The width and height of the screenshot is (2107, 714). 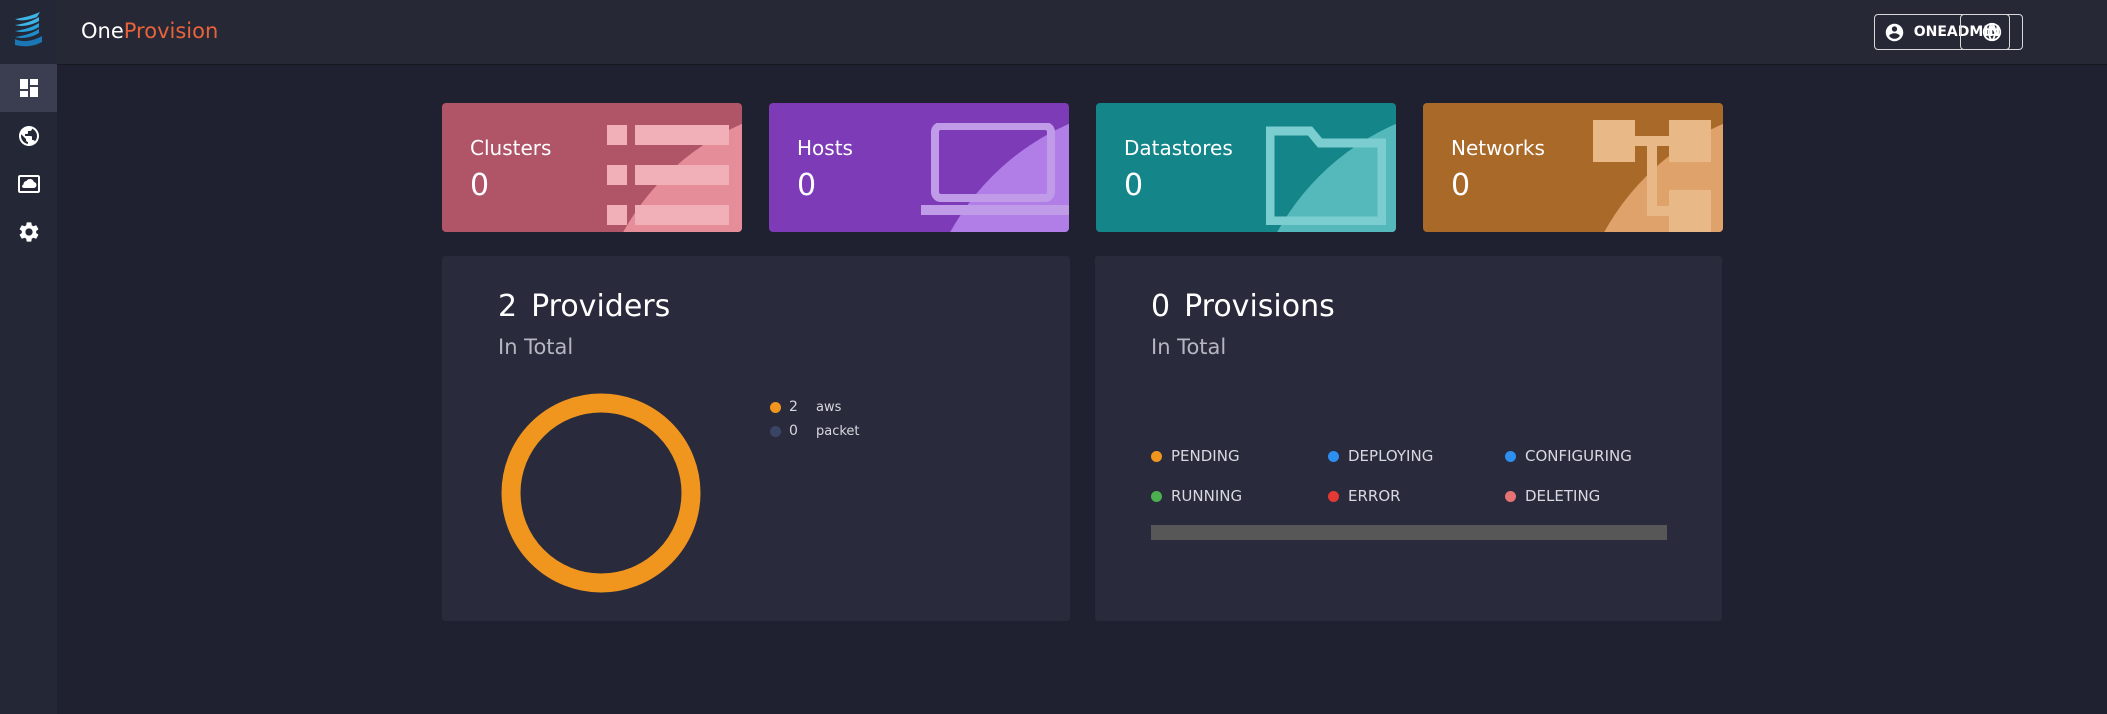 I want to click on state-deploying: DEPLOYING, so click(x=1416, y=456).